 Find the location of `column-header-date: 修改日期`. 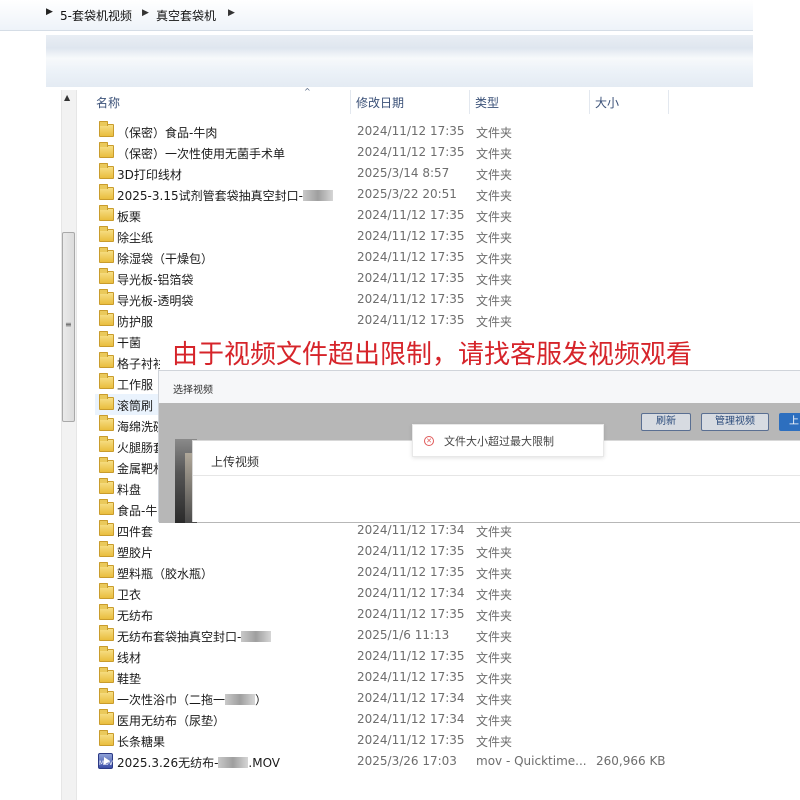

column-header-date: 修改日期 is located at coordinates (380, 102).